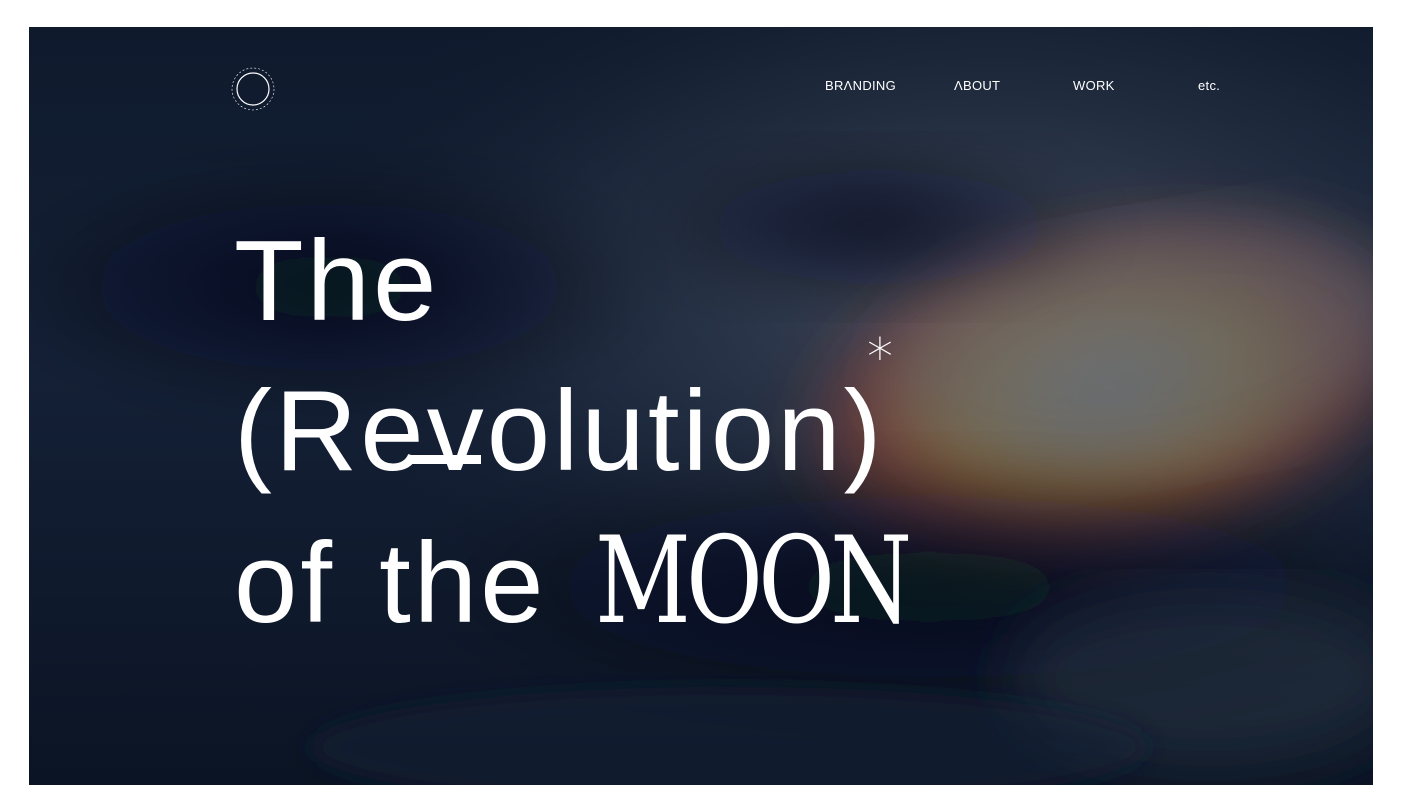 The width and height of the screenshot is (1401, 812). Describe the element at coordinates (463, 583) in the screenshot. I see `headline-word-the: the` at that location.